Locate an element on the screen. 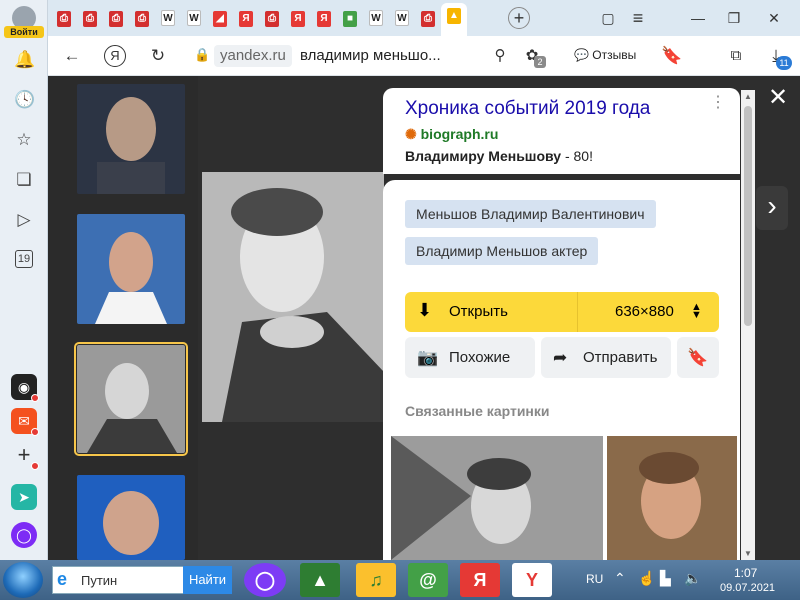  messenger-app-icon: ➤ is located at coordinates (24, 497).